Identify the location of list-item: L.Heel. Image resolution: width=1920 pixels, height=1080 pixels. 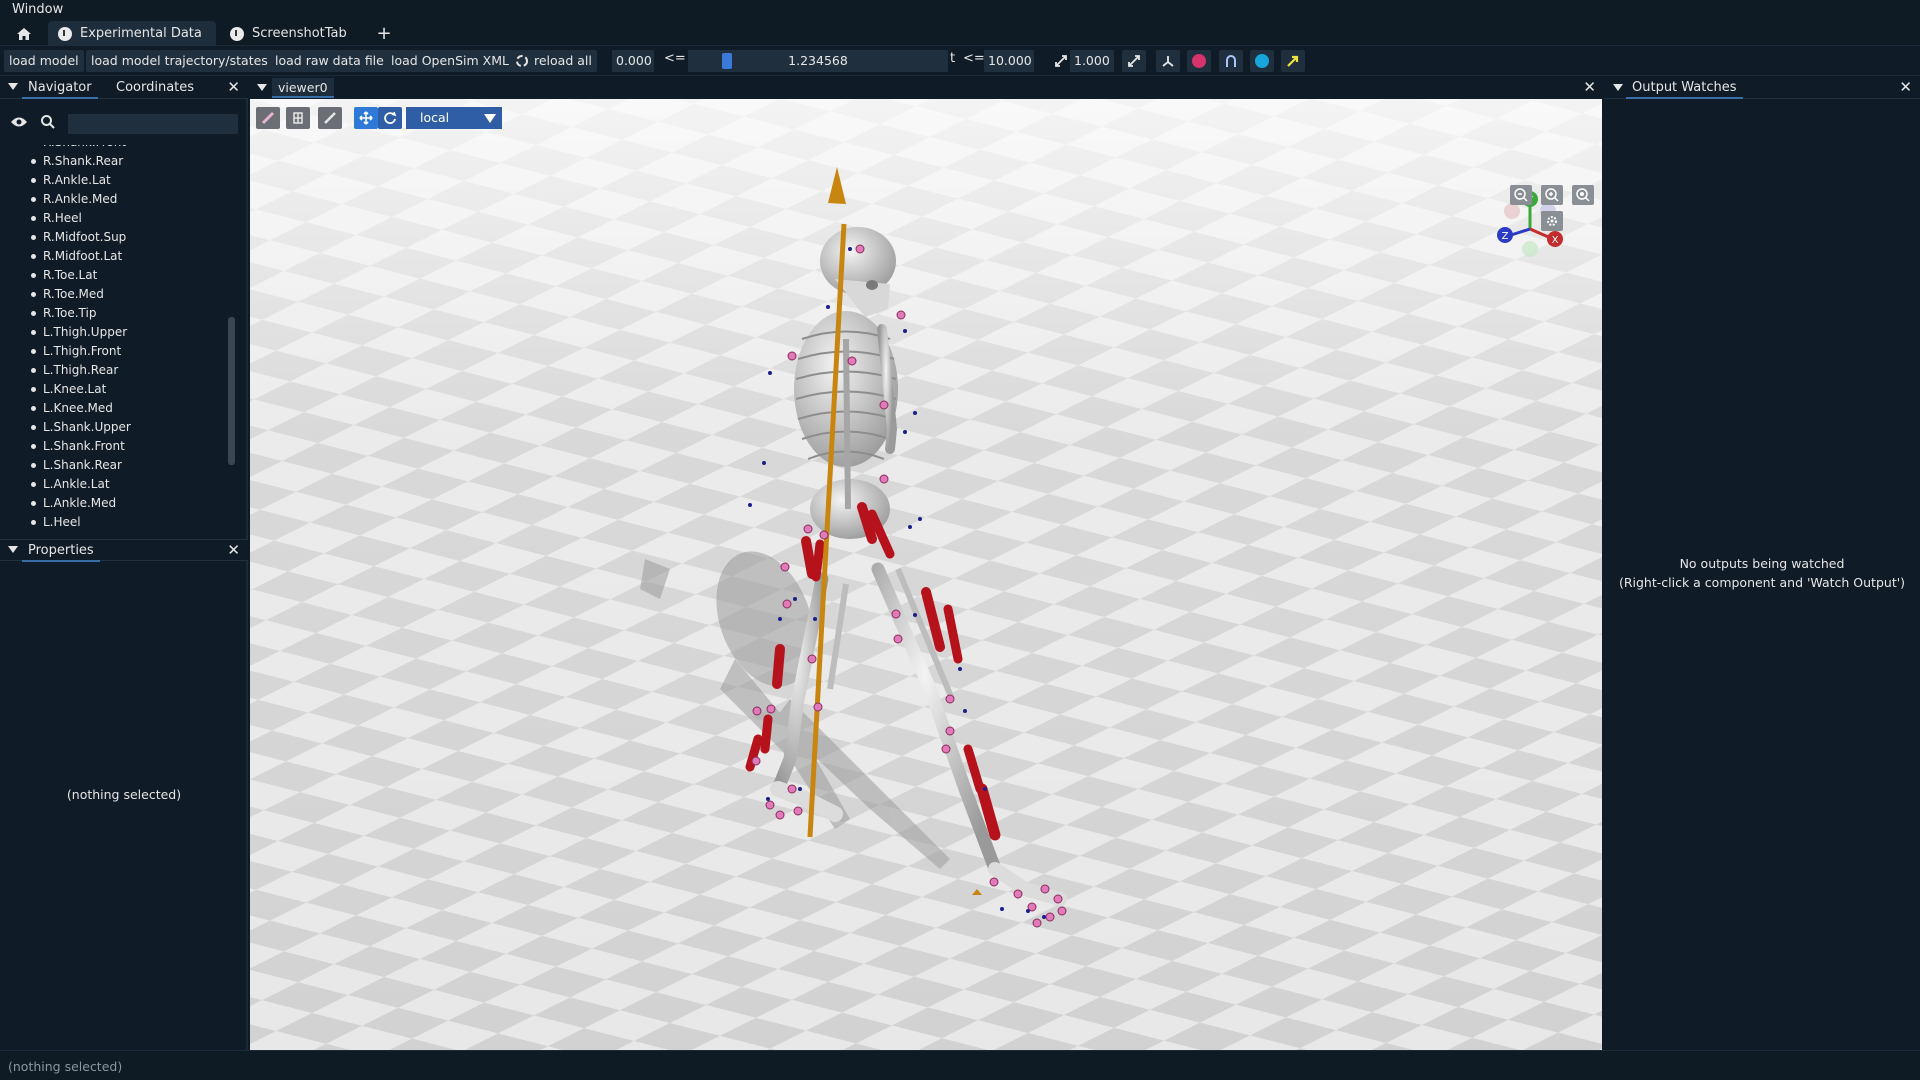
(56, 522).